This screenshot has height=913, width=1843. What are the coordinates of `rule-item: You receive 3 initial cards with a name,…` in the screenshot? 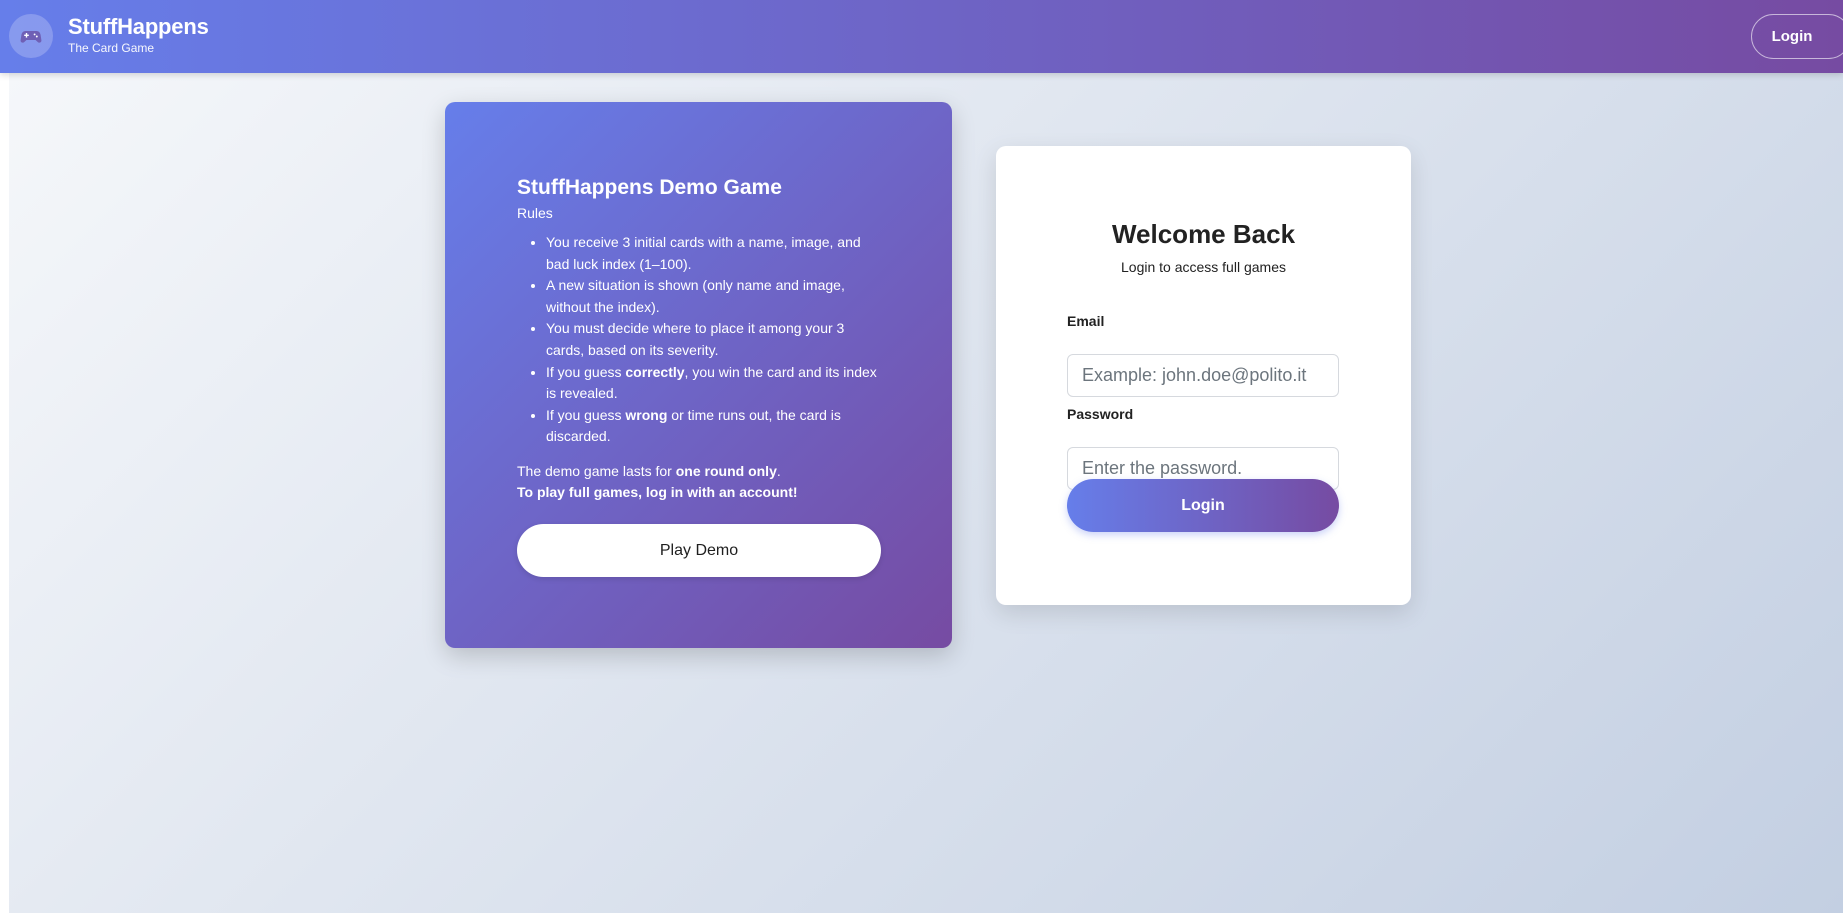 It's located at (713, 253).